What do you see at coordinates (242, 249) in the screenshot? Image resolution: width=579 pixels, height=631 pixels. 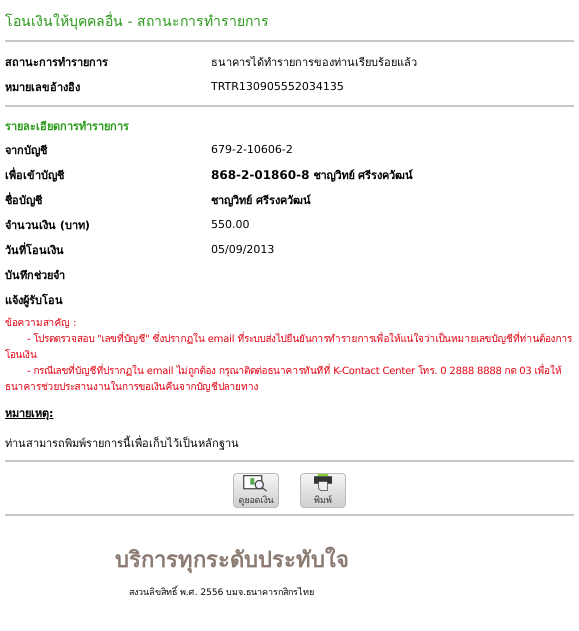 I see `field-value: 05/09/2013` at bounding box center [242, 249].